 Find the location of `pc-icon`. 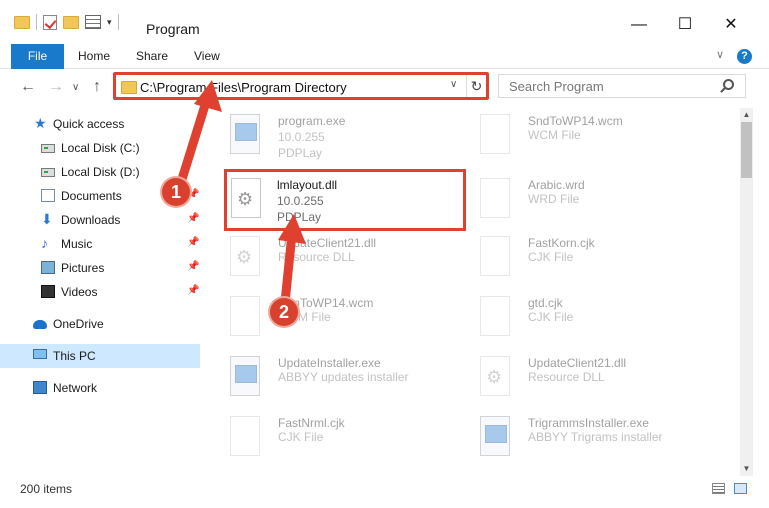

pc-icon is located at coordinates (40, 354).